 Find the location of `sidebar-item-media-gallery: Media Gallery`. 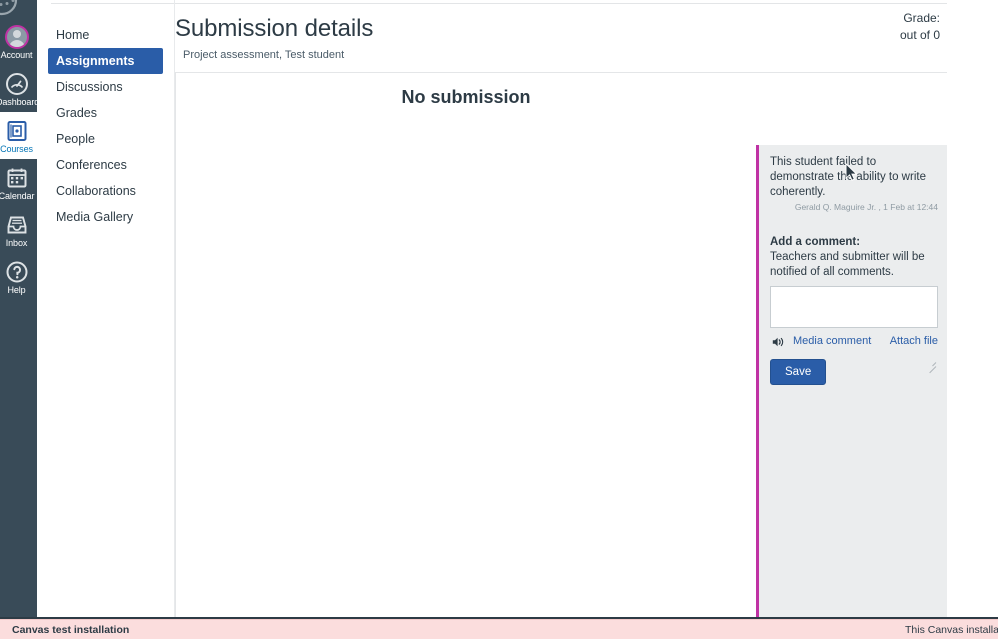

sidebar-item-media-gallery: Media Gallery is located at coordinates (105, 217).